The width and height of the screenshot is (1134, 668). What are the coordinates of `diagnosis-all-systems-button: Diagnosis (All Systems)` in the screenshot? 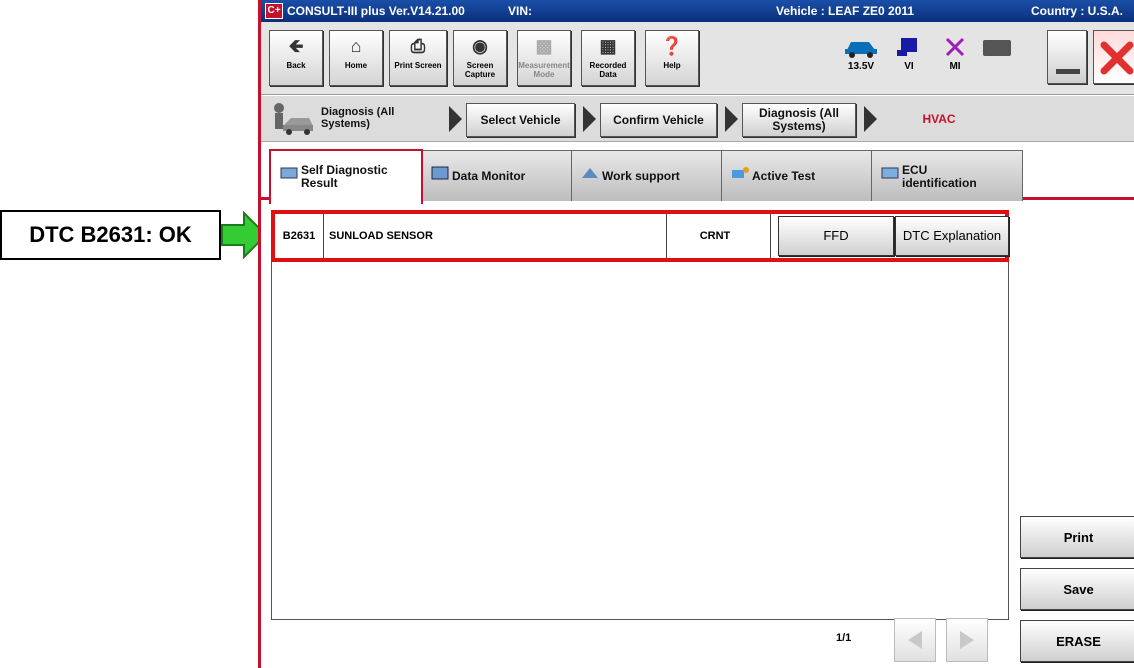 It's located at (799, 120).